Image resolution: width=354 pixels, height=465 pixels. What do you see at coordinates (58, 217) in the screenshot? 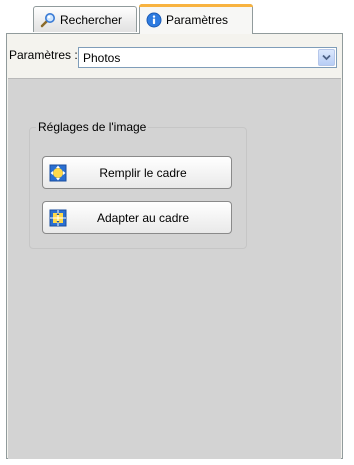
I see `fit-frame-icon` at bounding box center [58, 217].